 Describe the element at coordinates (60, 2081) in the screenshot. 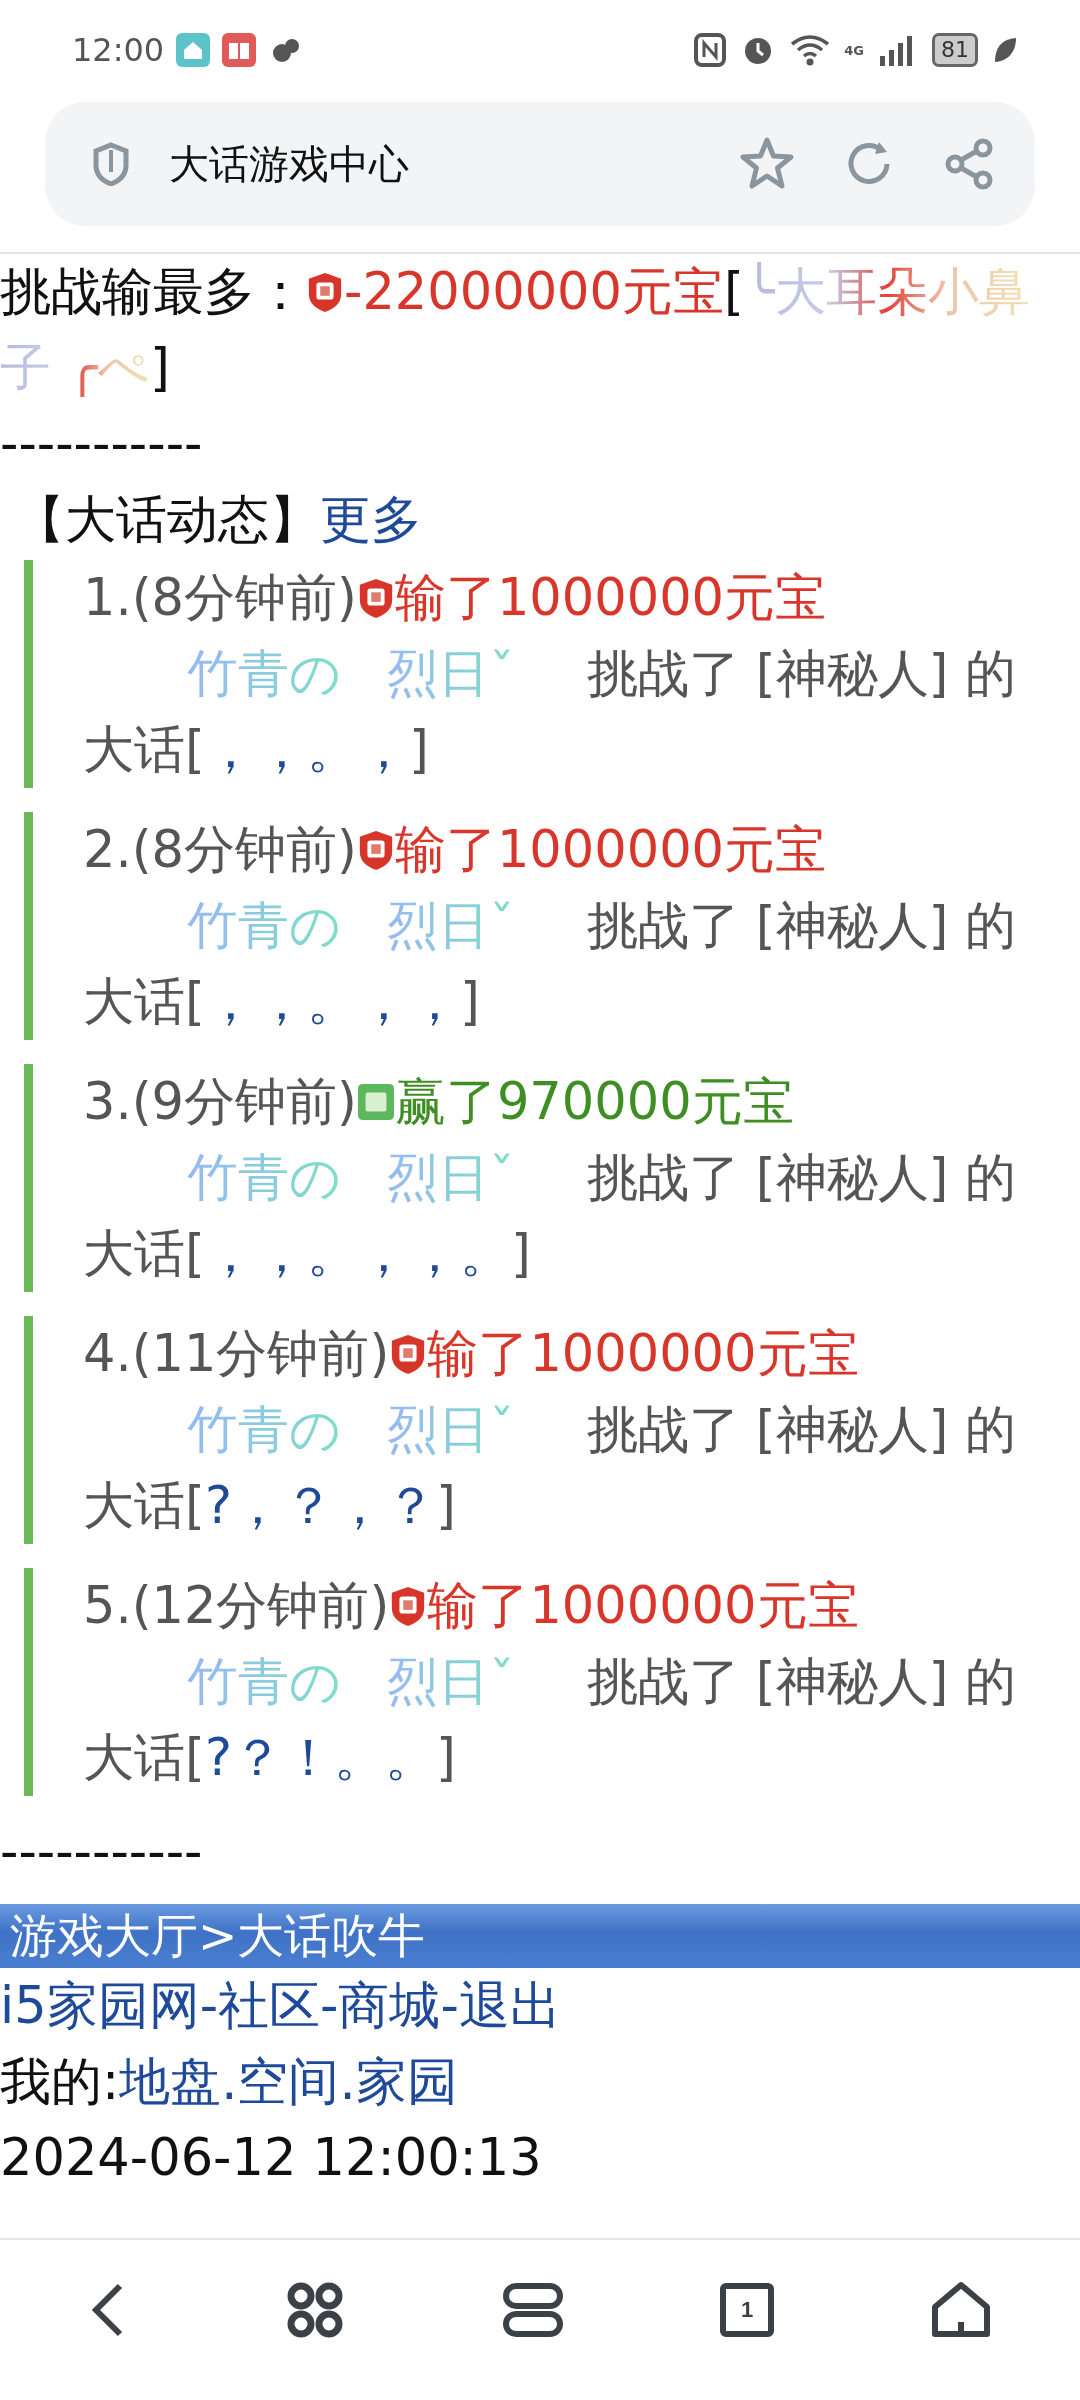

I see `my-label: 我的:` at that location.